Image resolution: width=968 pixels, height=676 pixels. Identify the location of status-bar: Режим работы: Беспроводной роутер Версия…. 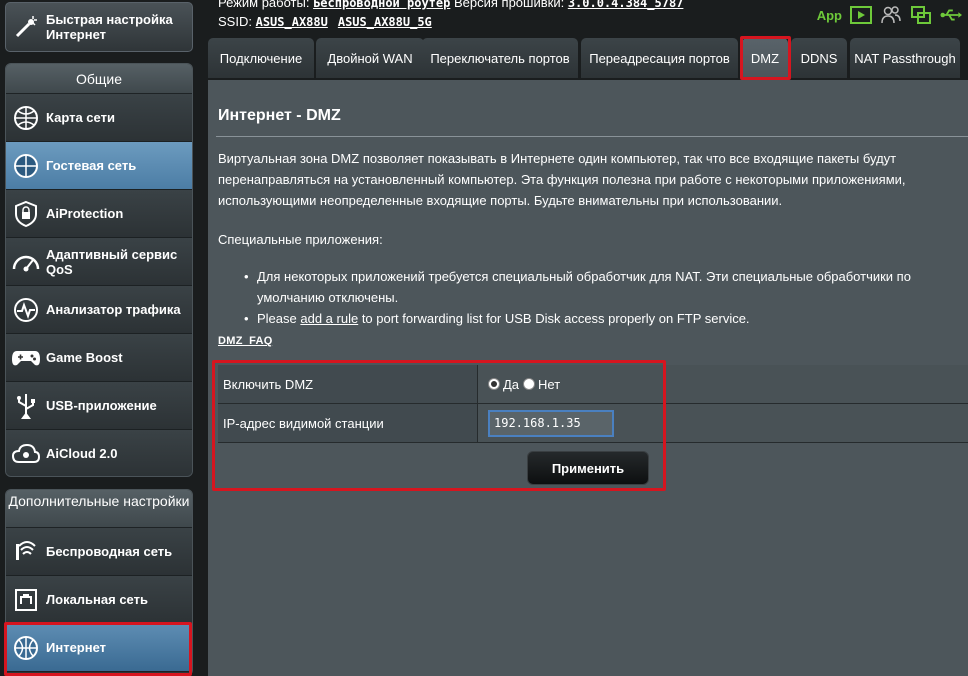
(589, 18).